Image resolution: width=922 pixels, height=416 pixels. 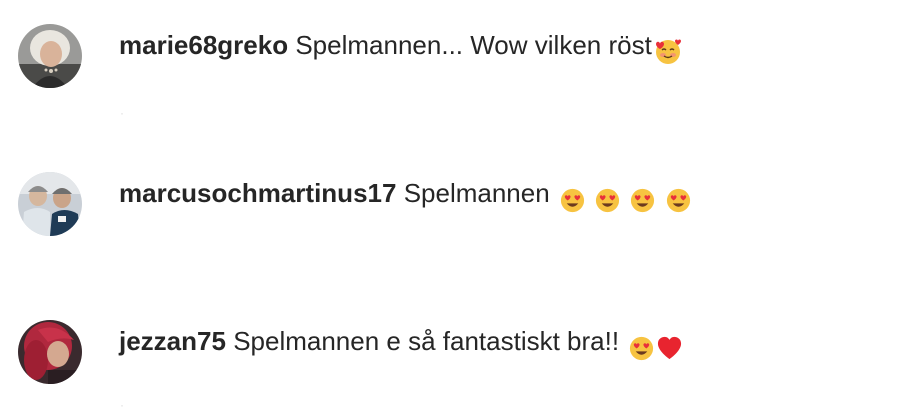 I want to click on comment-text: Spelmannen, so click(x=476, y=193).